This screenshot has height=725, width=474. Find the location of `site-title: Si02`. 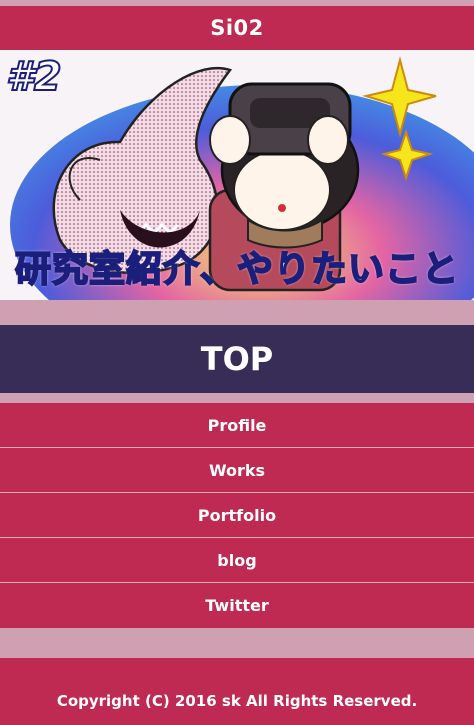

site-title: Si02 is located at coordinates (237, 28).